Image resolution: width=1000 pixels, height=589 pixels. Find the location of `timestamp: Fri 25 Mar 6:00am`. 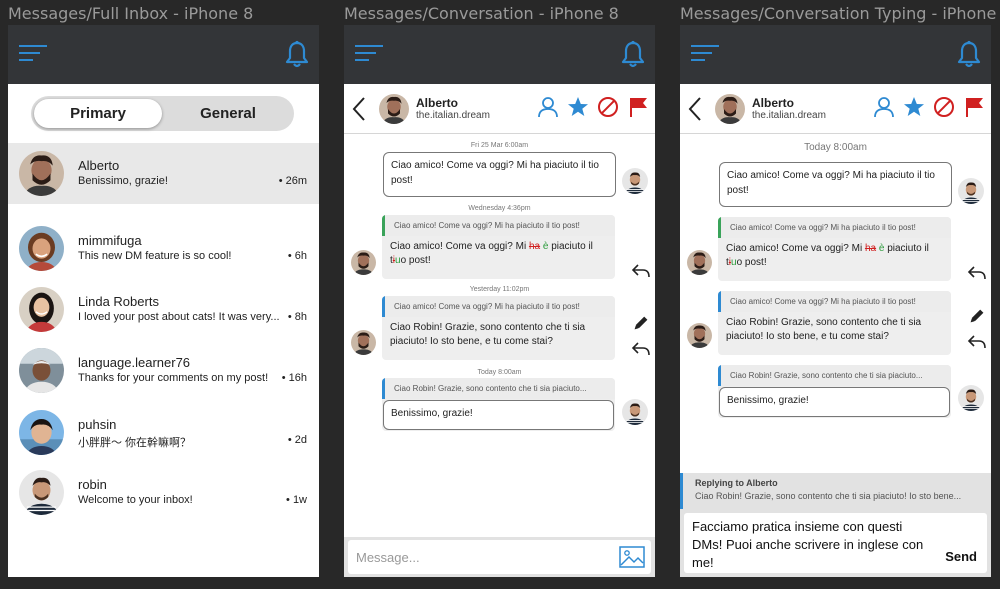

timestamp: Fri 25 Mar 6:00am is located at coordinates (499, 145).